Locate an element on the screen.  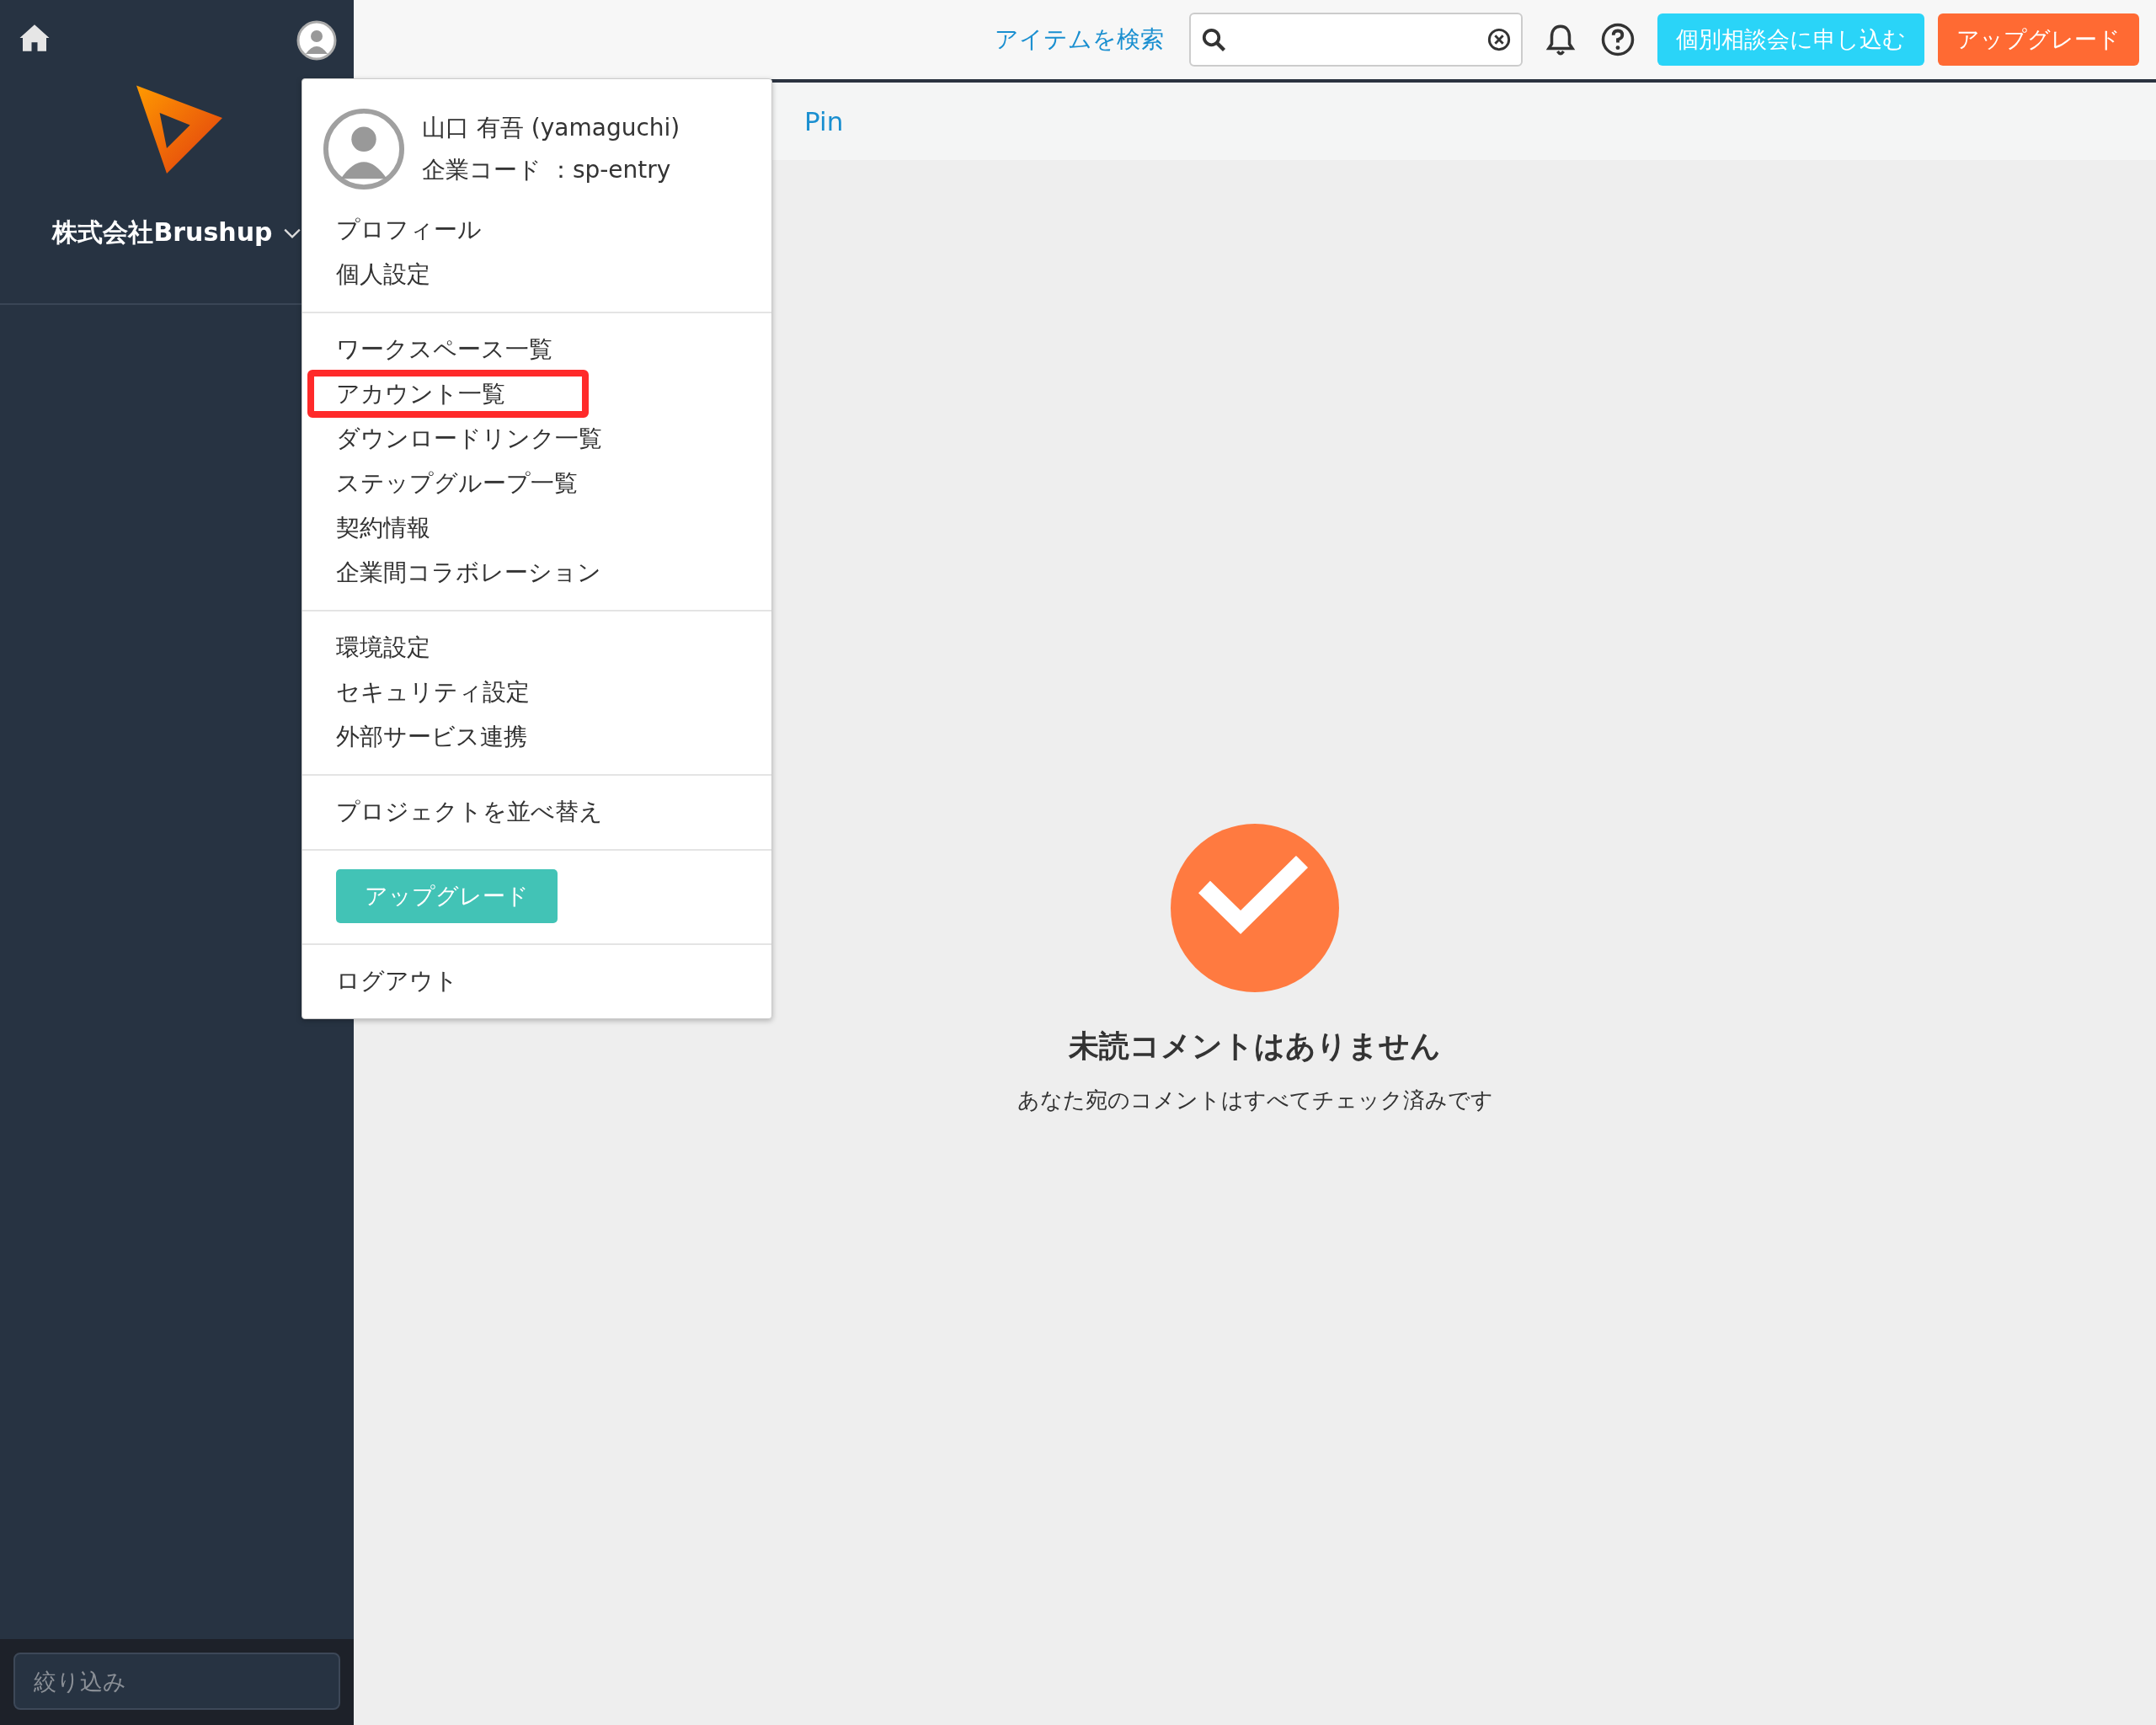
menu-item: 契約情報 is located at coordinates (383, 527).